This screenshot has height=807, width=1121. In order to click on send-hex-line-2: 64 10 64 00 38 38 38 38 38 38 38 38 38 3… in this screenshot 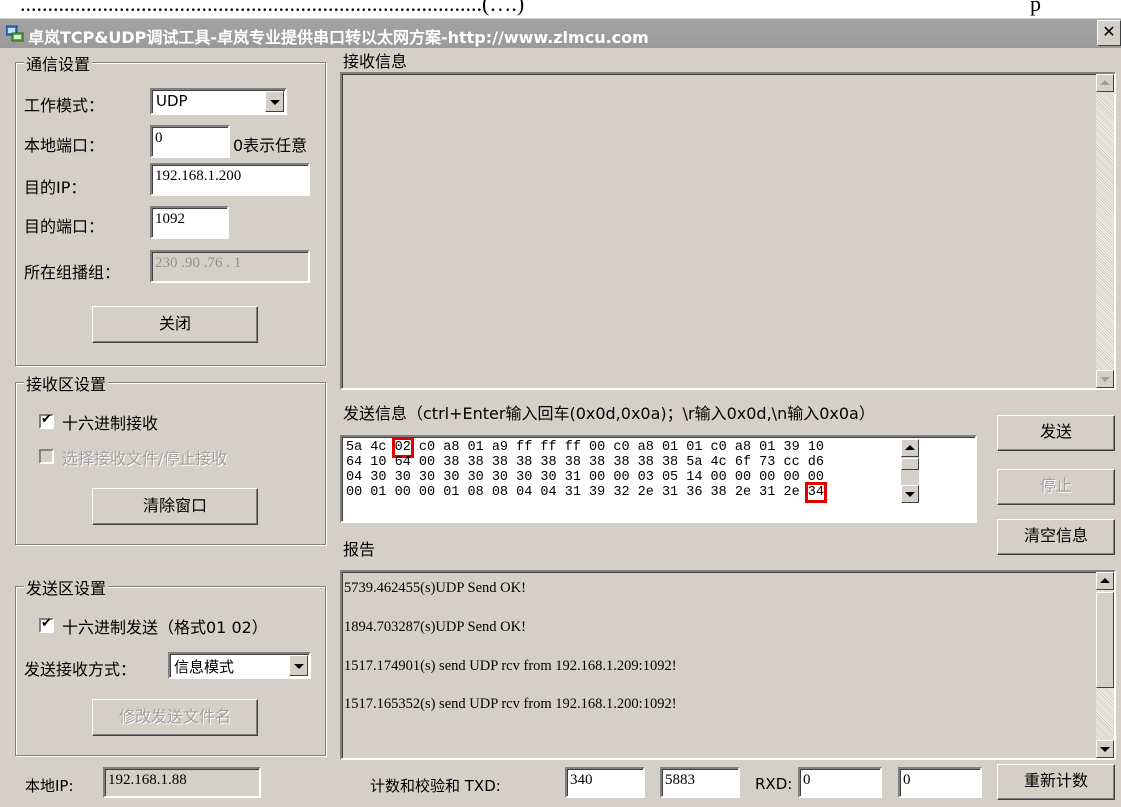, I will do `click(585, 462)`.